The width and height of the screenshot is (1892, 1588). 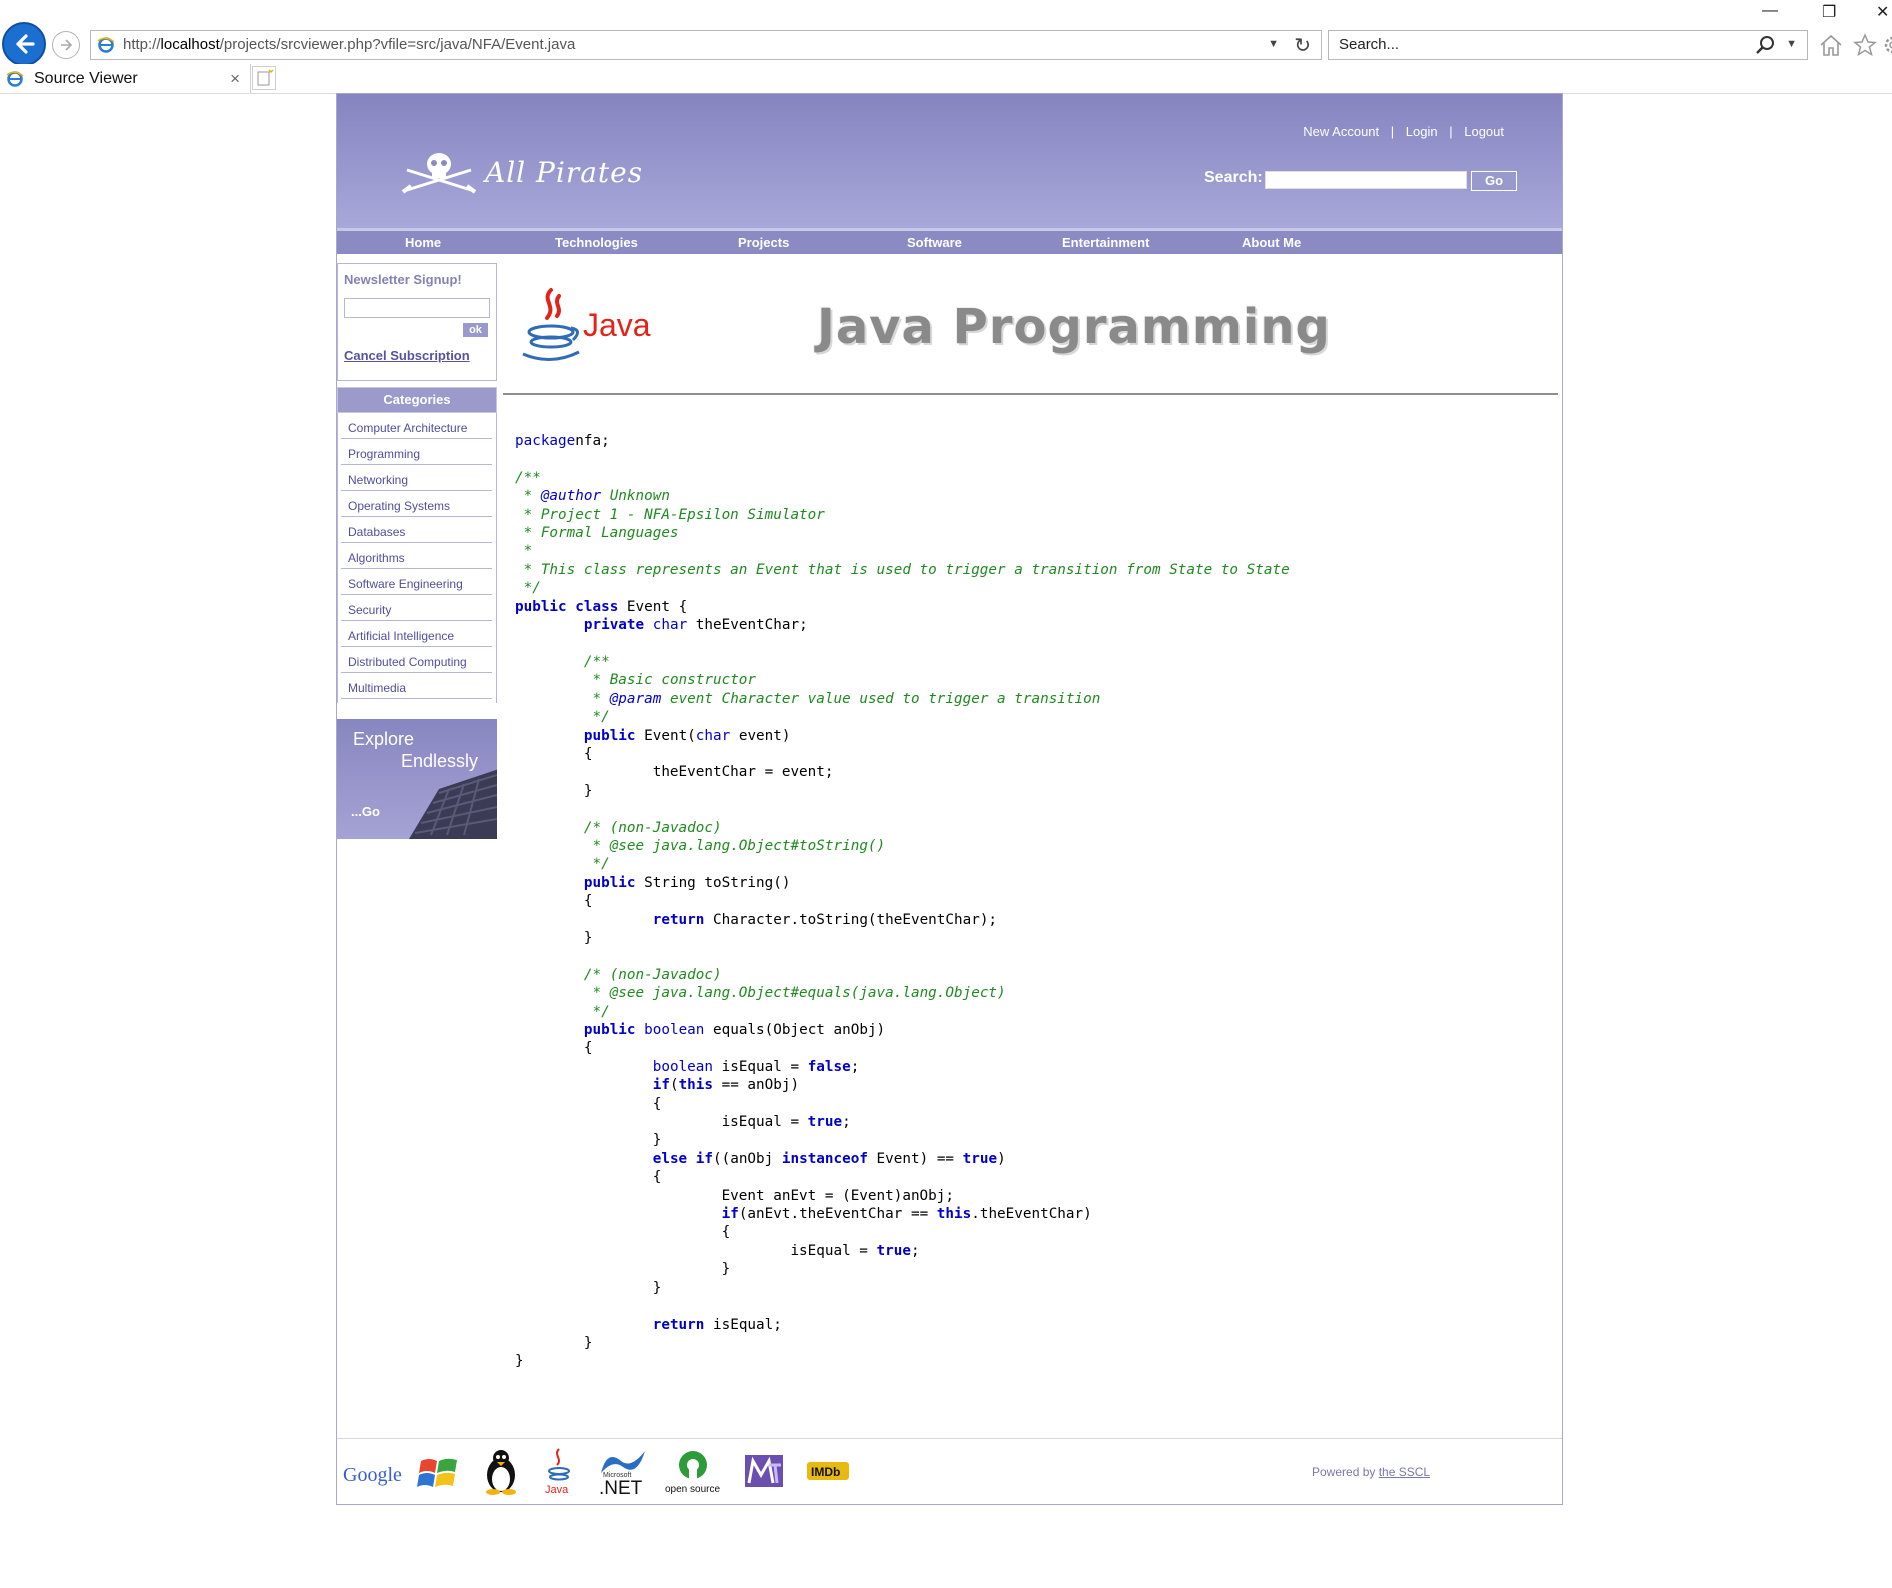 I want to click on search-dropdown-icon: ▼, so click(x=1791, y=44).